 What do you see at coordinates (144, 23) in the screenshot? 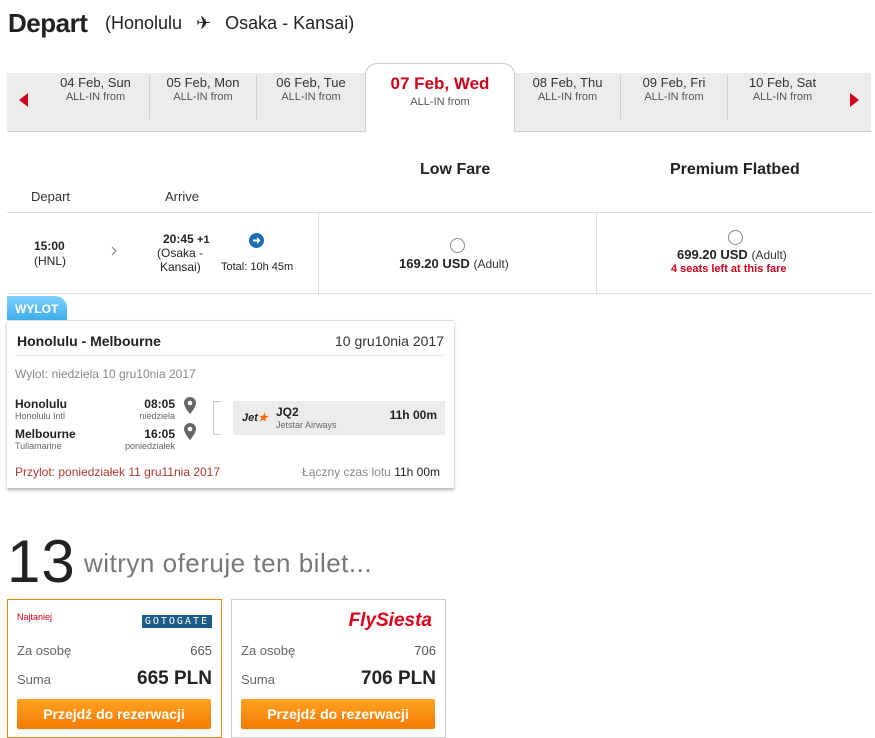
I see `route-origin: (Honolulu` at bounding box center [144, 23].